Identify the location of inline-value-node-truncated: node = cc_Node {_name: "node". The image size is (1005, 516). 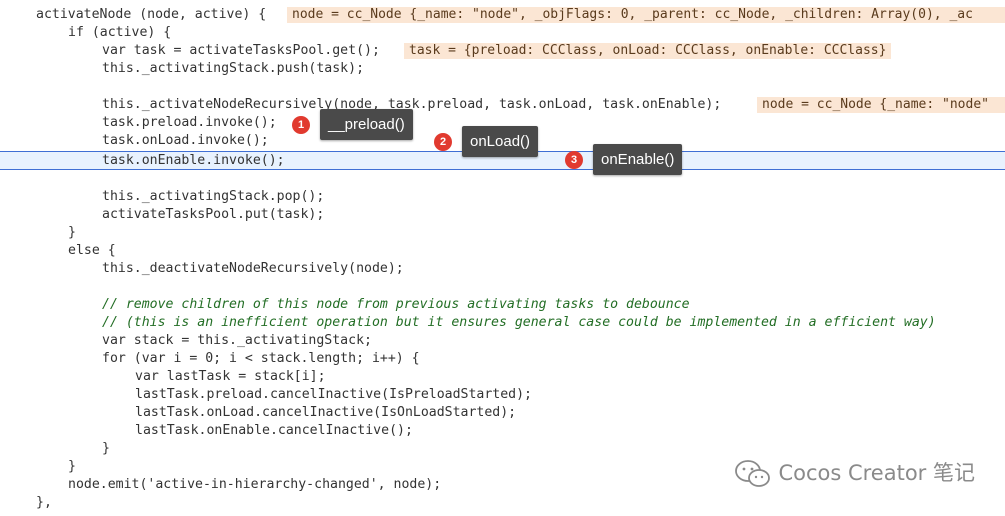
(881, 105).